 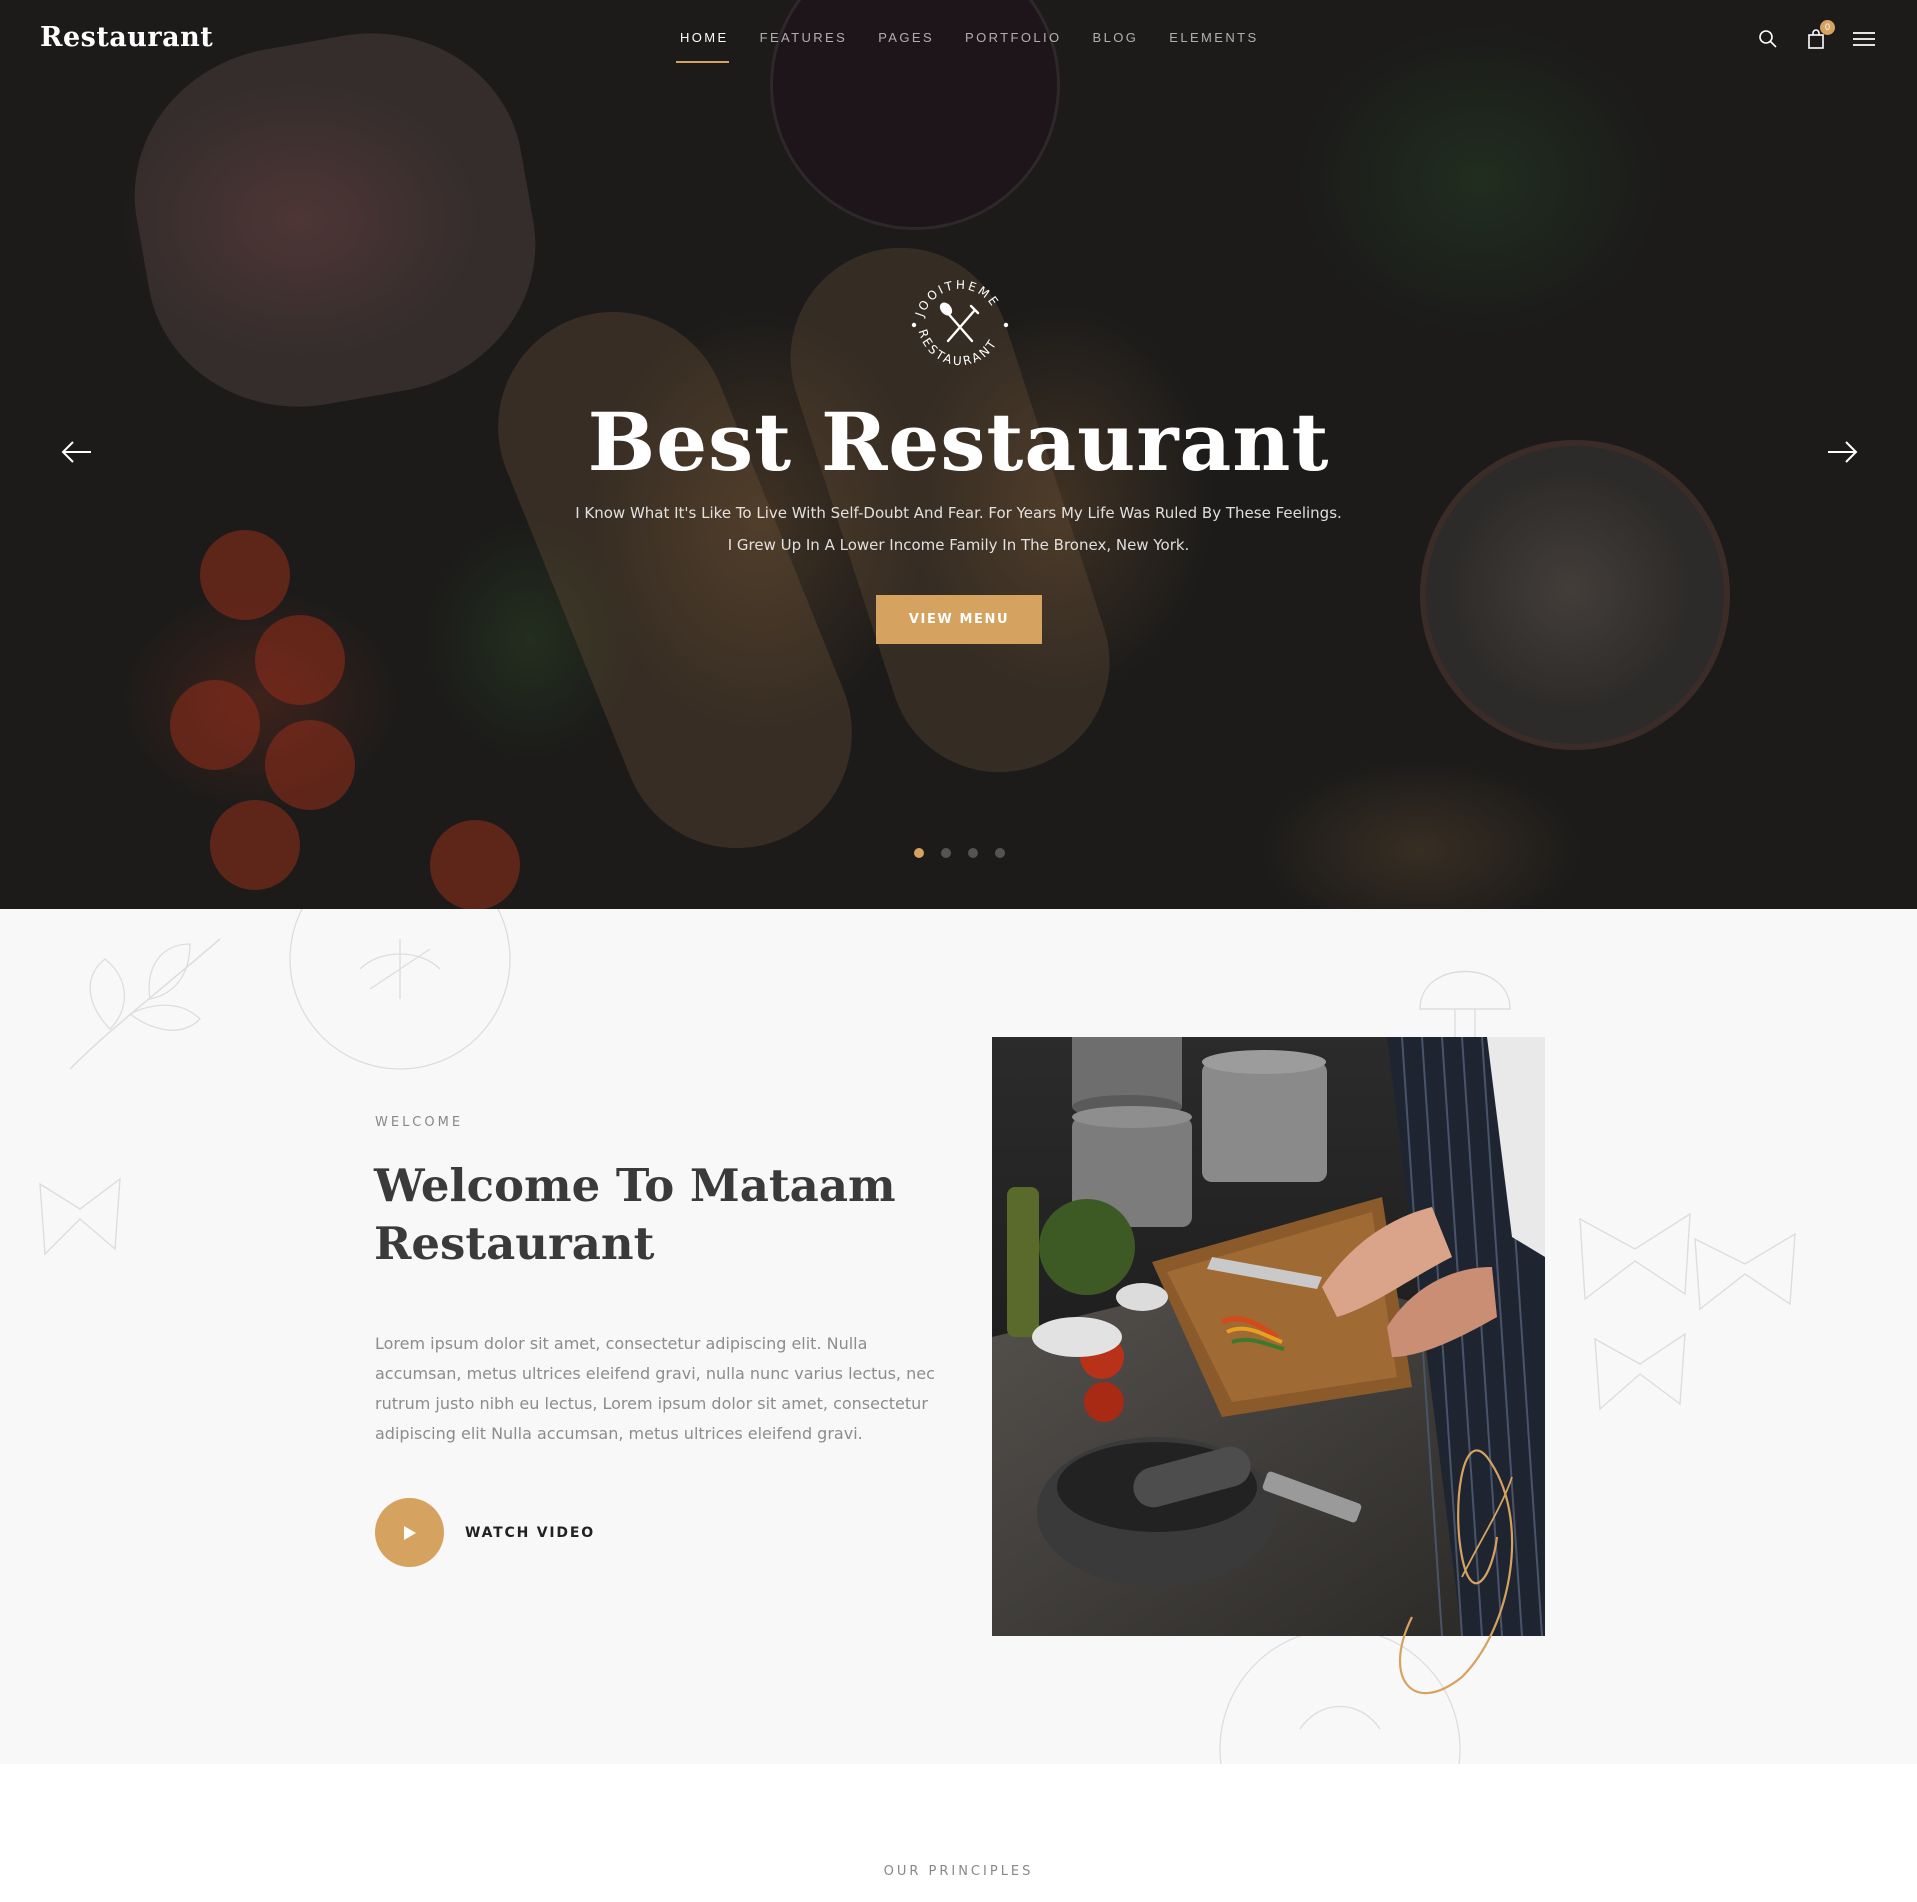 What do you see at coordinates (77, 452) in the screenshot?
I see `slider-prev-arrow-icon` at bounding box center [77, 452].